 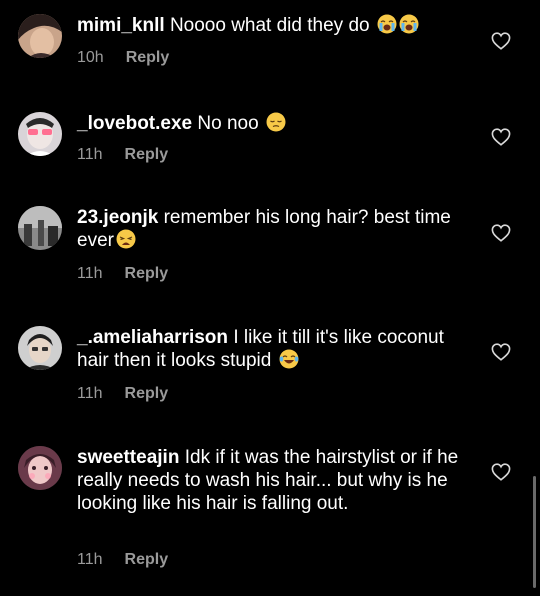 I want to click on comment-body: _lovebot.exe No noo, so click(x=274, y=123).